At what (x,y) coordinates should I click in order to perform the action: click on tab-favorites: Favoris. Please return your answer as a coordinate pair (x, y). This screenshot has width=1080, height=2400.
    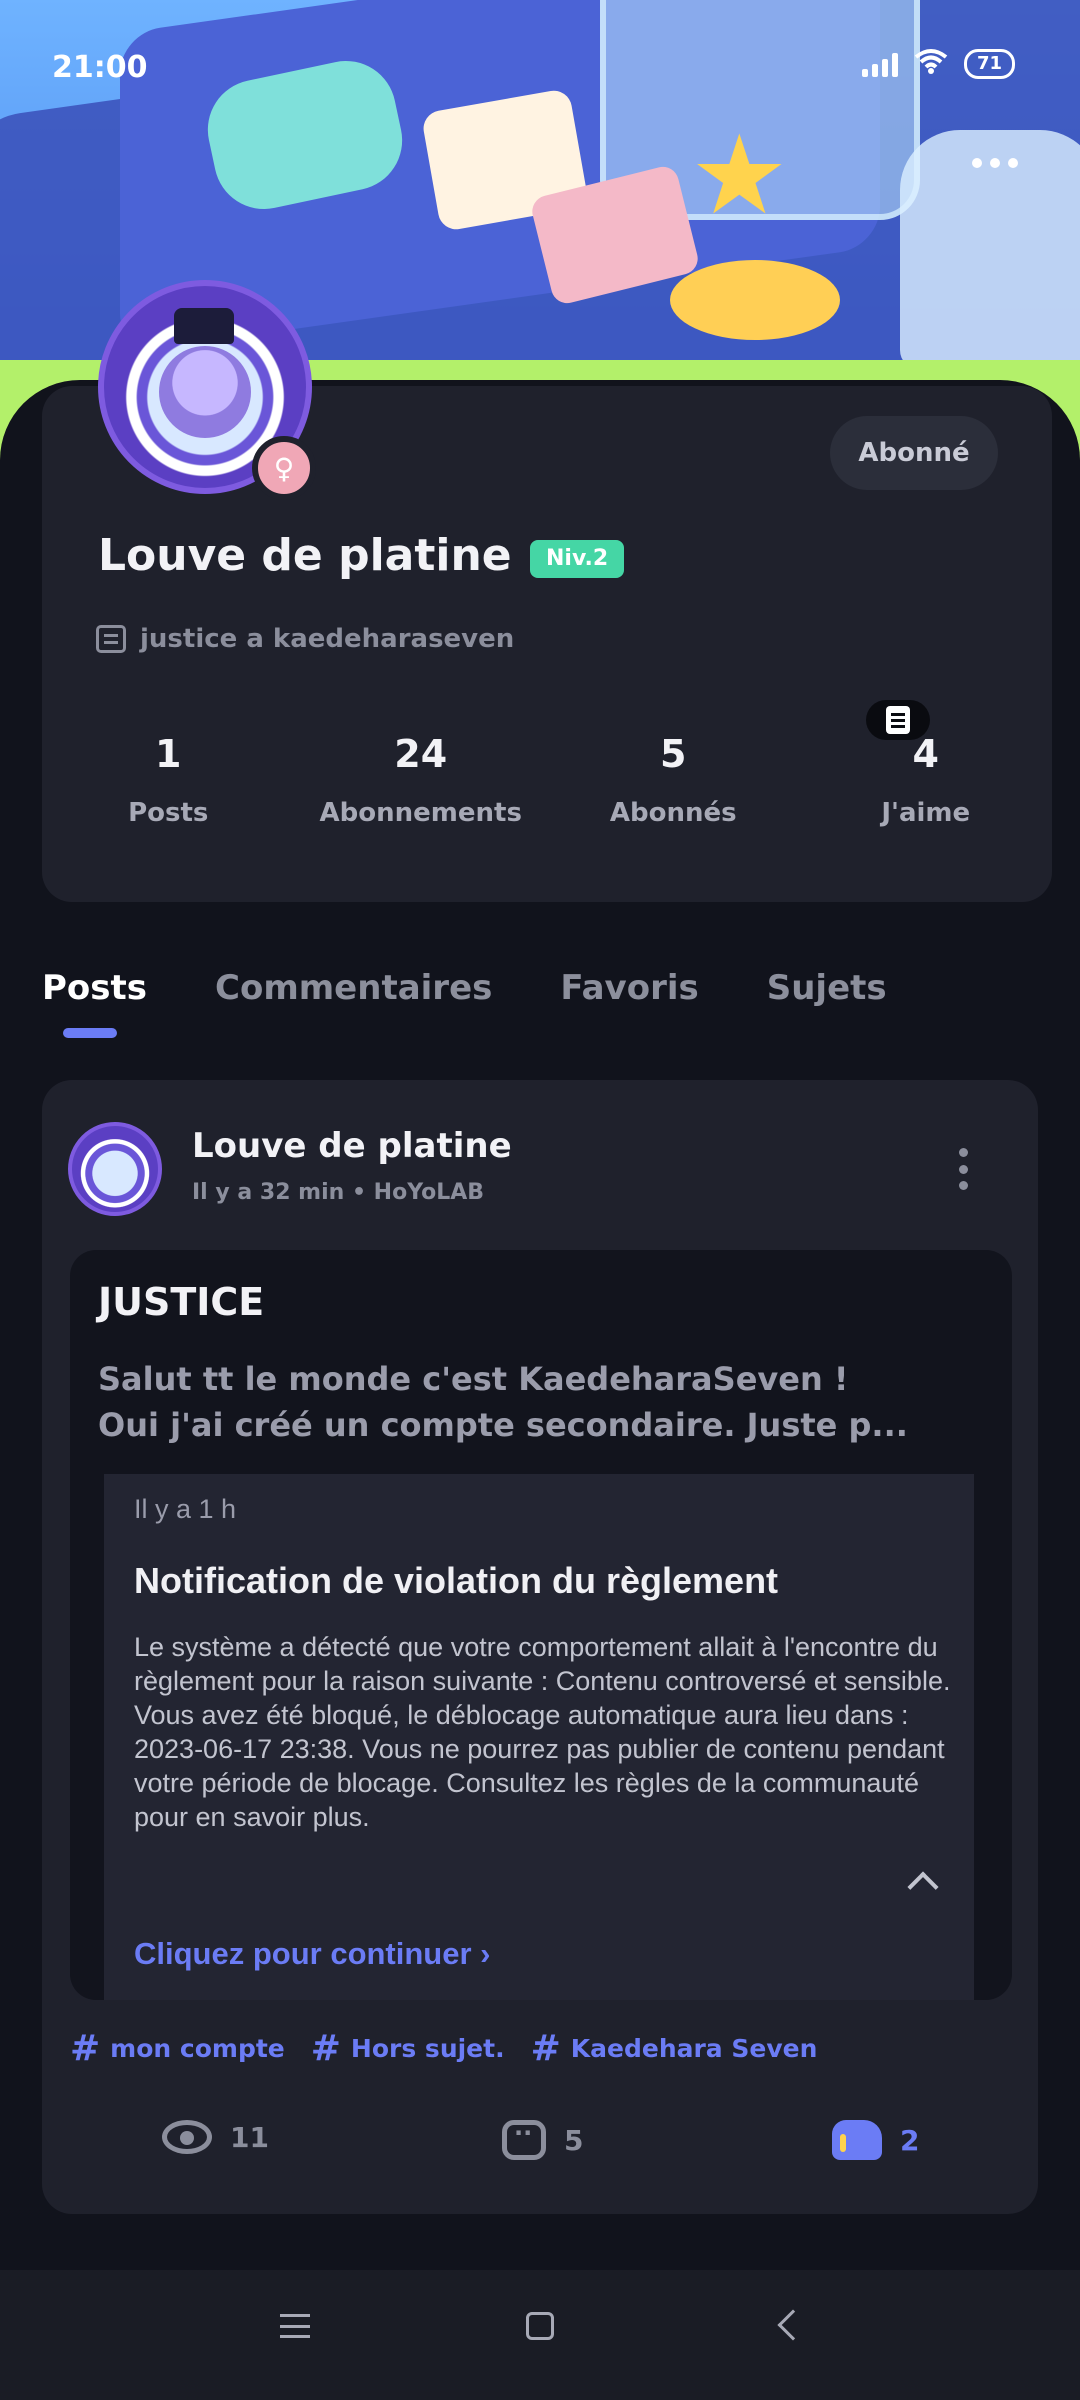
    Looking at the image, I should click on (629, 988).